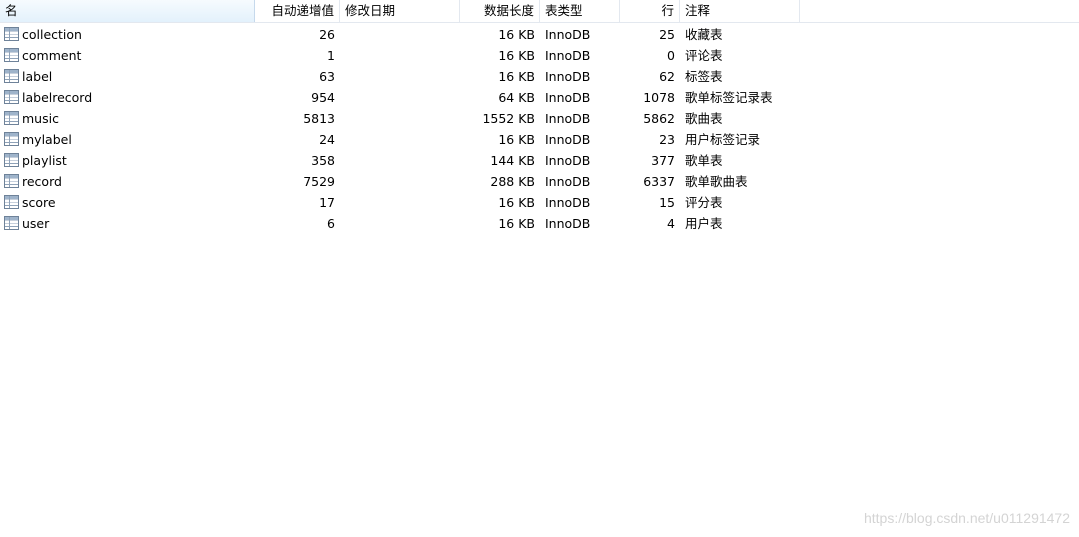 The width and height of the screenshot is (1079, 537). I want to click on cell-rows: 5862, so click(659, 118).